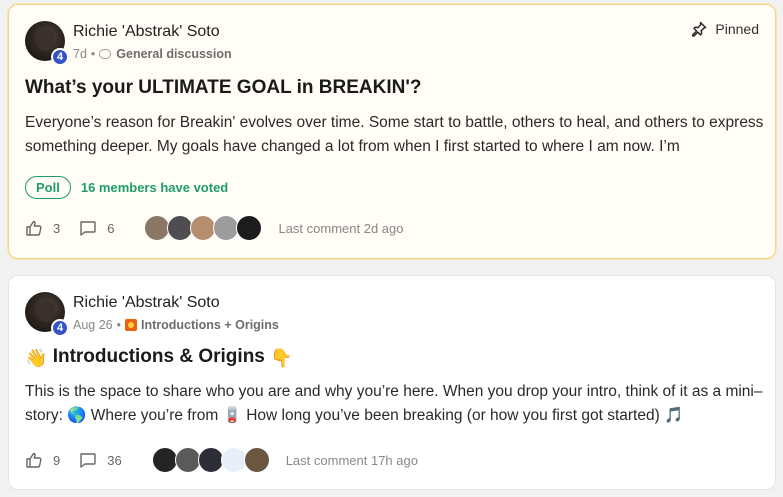 The height and width of the screenshot is (497, 783). I want to click on post-title: 👋 Introductions & Origins 👇, so click(159, 357).